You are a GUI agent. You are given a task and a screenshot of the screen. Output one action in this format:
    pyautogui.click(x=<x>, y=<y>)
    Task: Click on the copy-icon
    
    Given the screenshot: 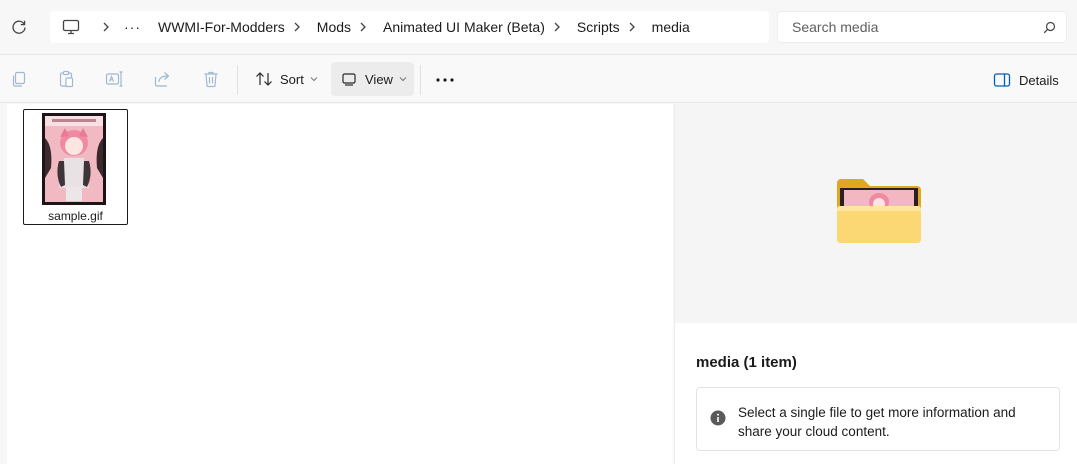 What is the action you would take?
    pyautogui.click(x=19, y=79)
    